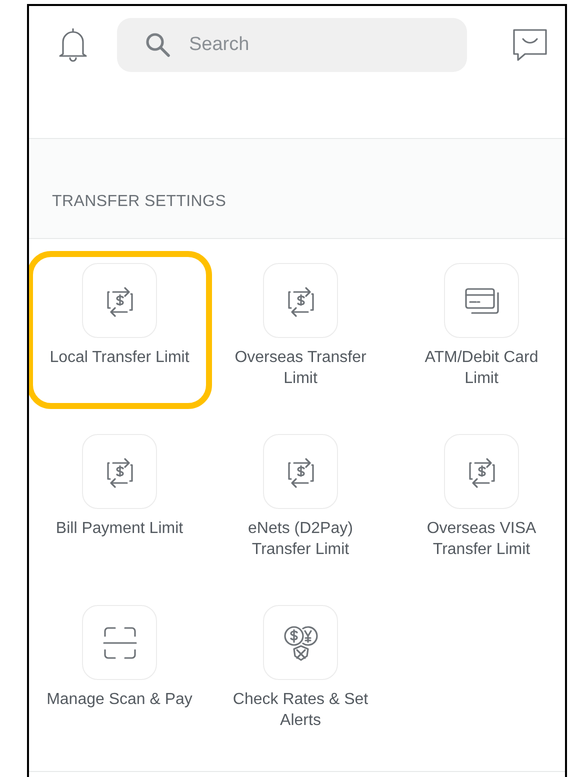 Image resolution: width=577 pixels, height=777 pixels. I want to click on notification-bell-icon, so click(73, 44).